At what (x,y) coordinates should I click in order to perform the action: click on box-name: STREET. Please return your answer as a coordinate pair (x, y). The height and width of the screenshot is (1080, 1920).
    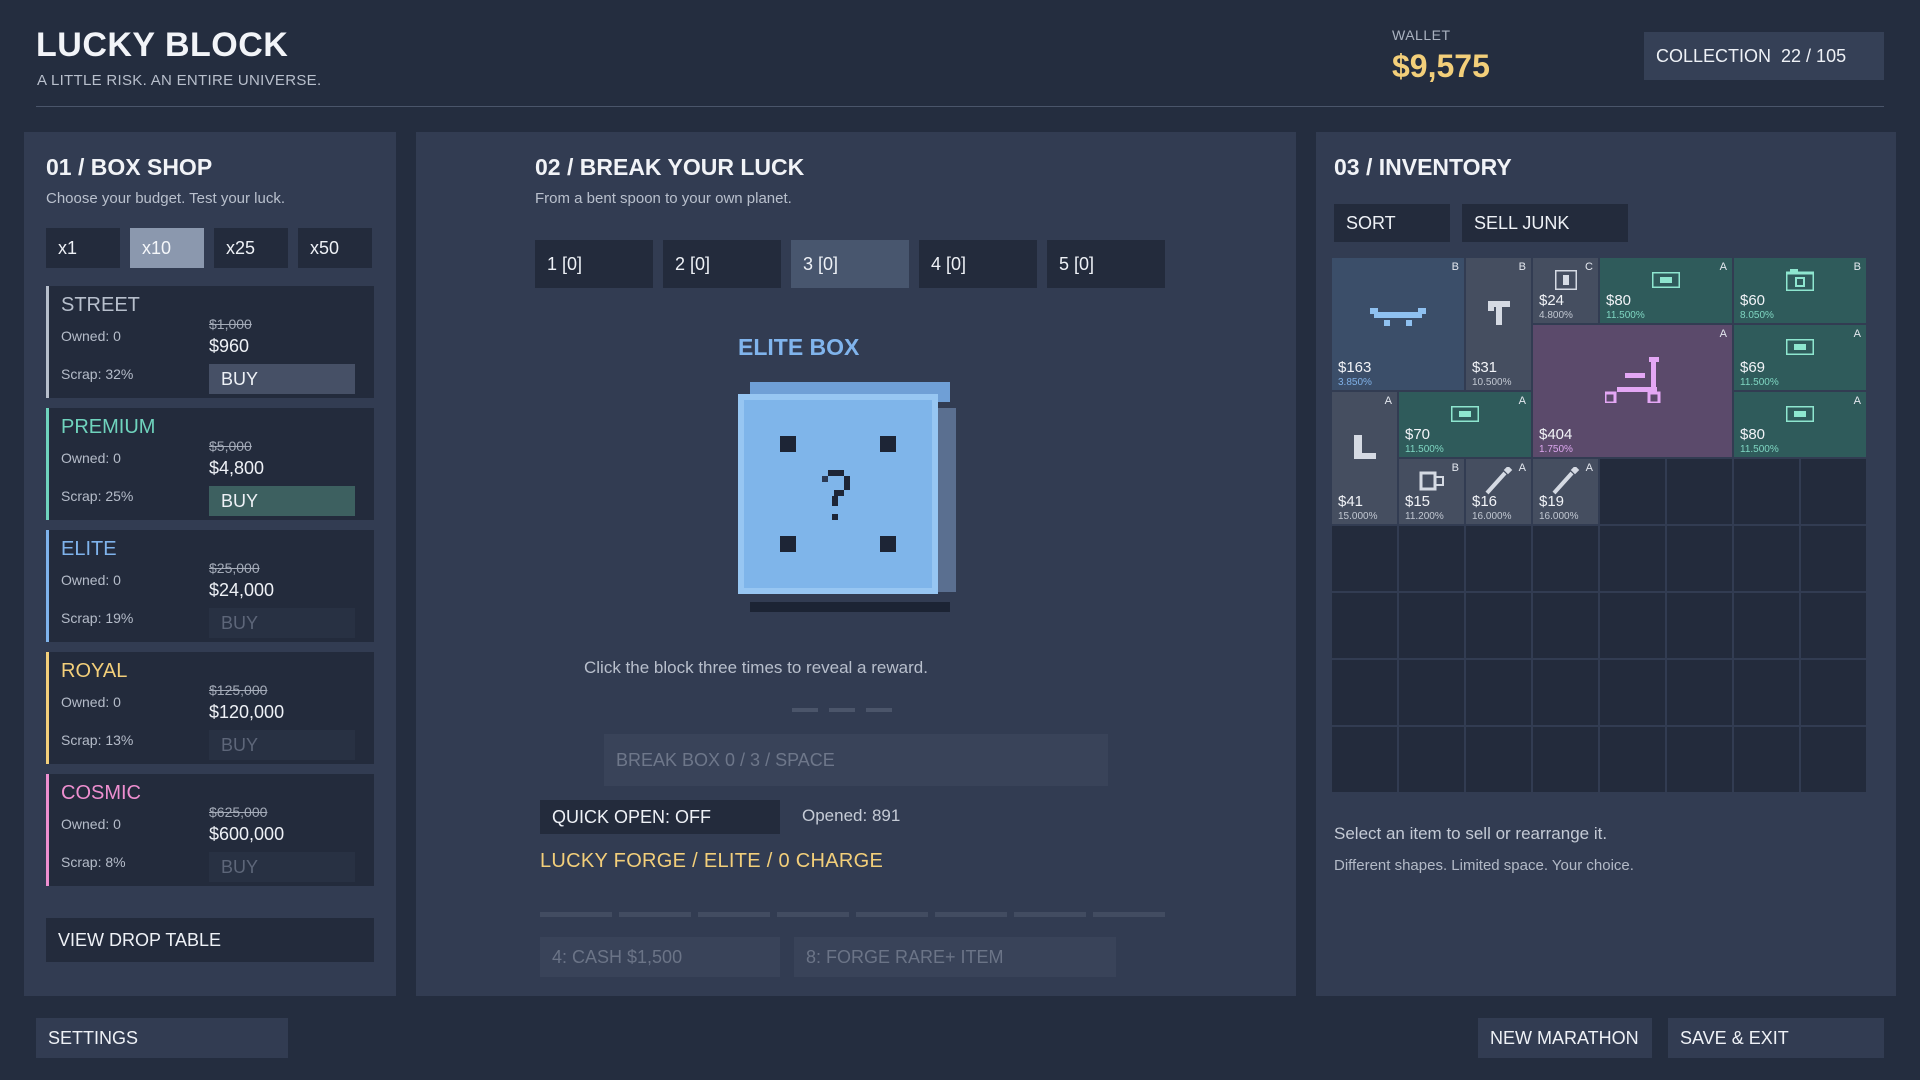
    Looking at the image, I should click on (100, 305).